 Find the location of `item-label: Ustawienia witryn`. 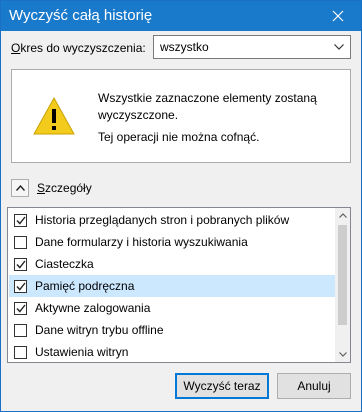

item-label: Ustawienia witryn is located at coordinates (82, 352).